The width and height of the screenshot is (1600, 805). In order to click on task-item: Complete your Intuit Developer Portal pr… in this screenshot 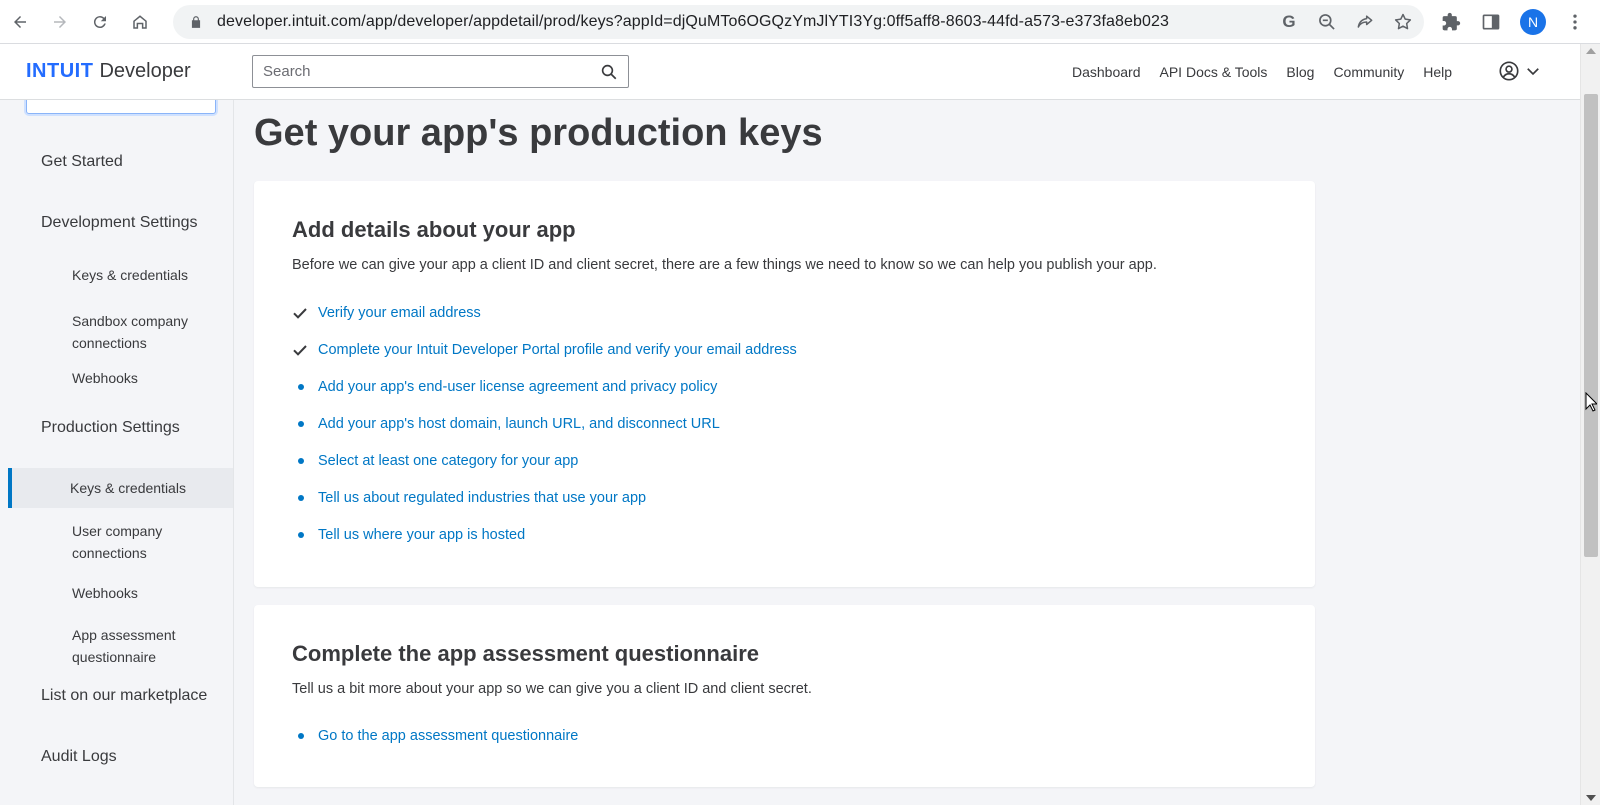, I will do `click(544, 350)`.